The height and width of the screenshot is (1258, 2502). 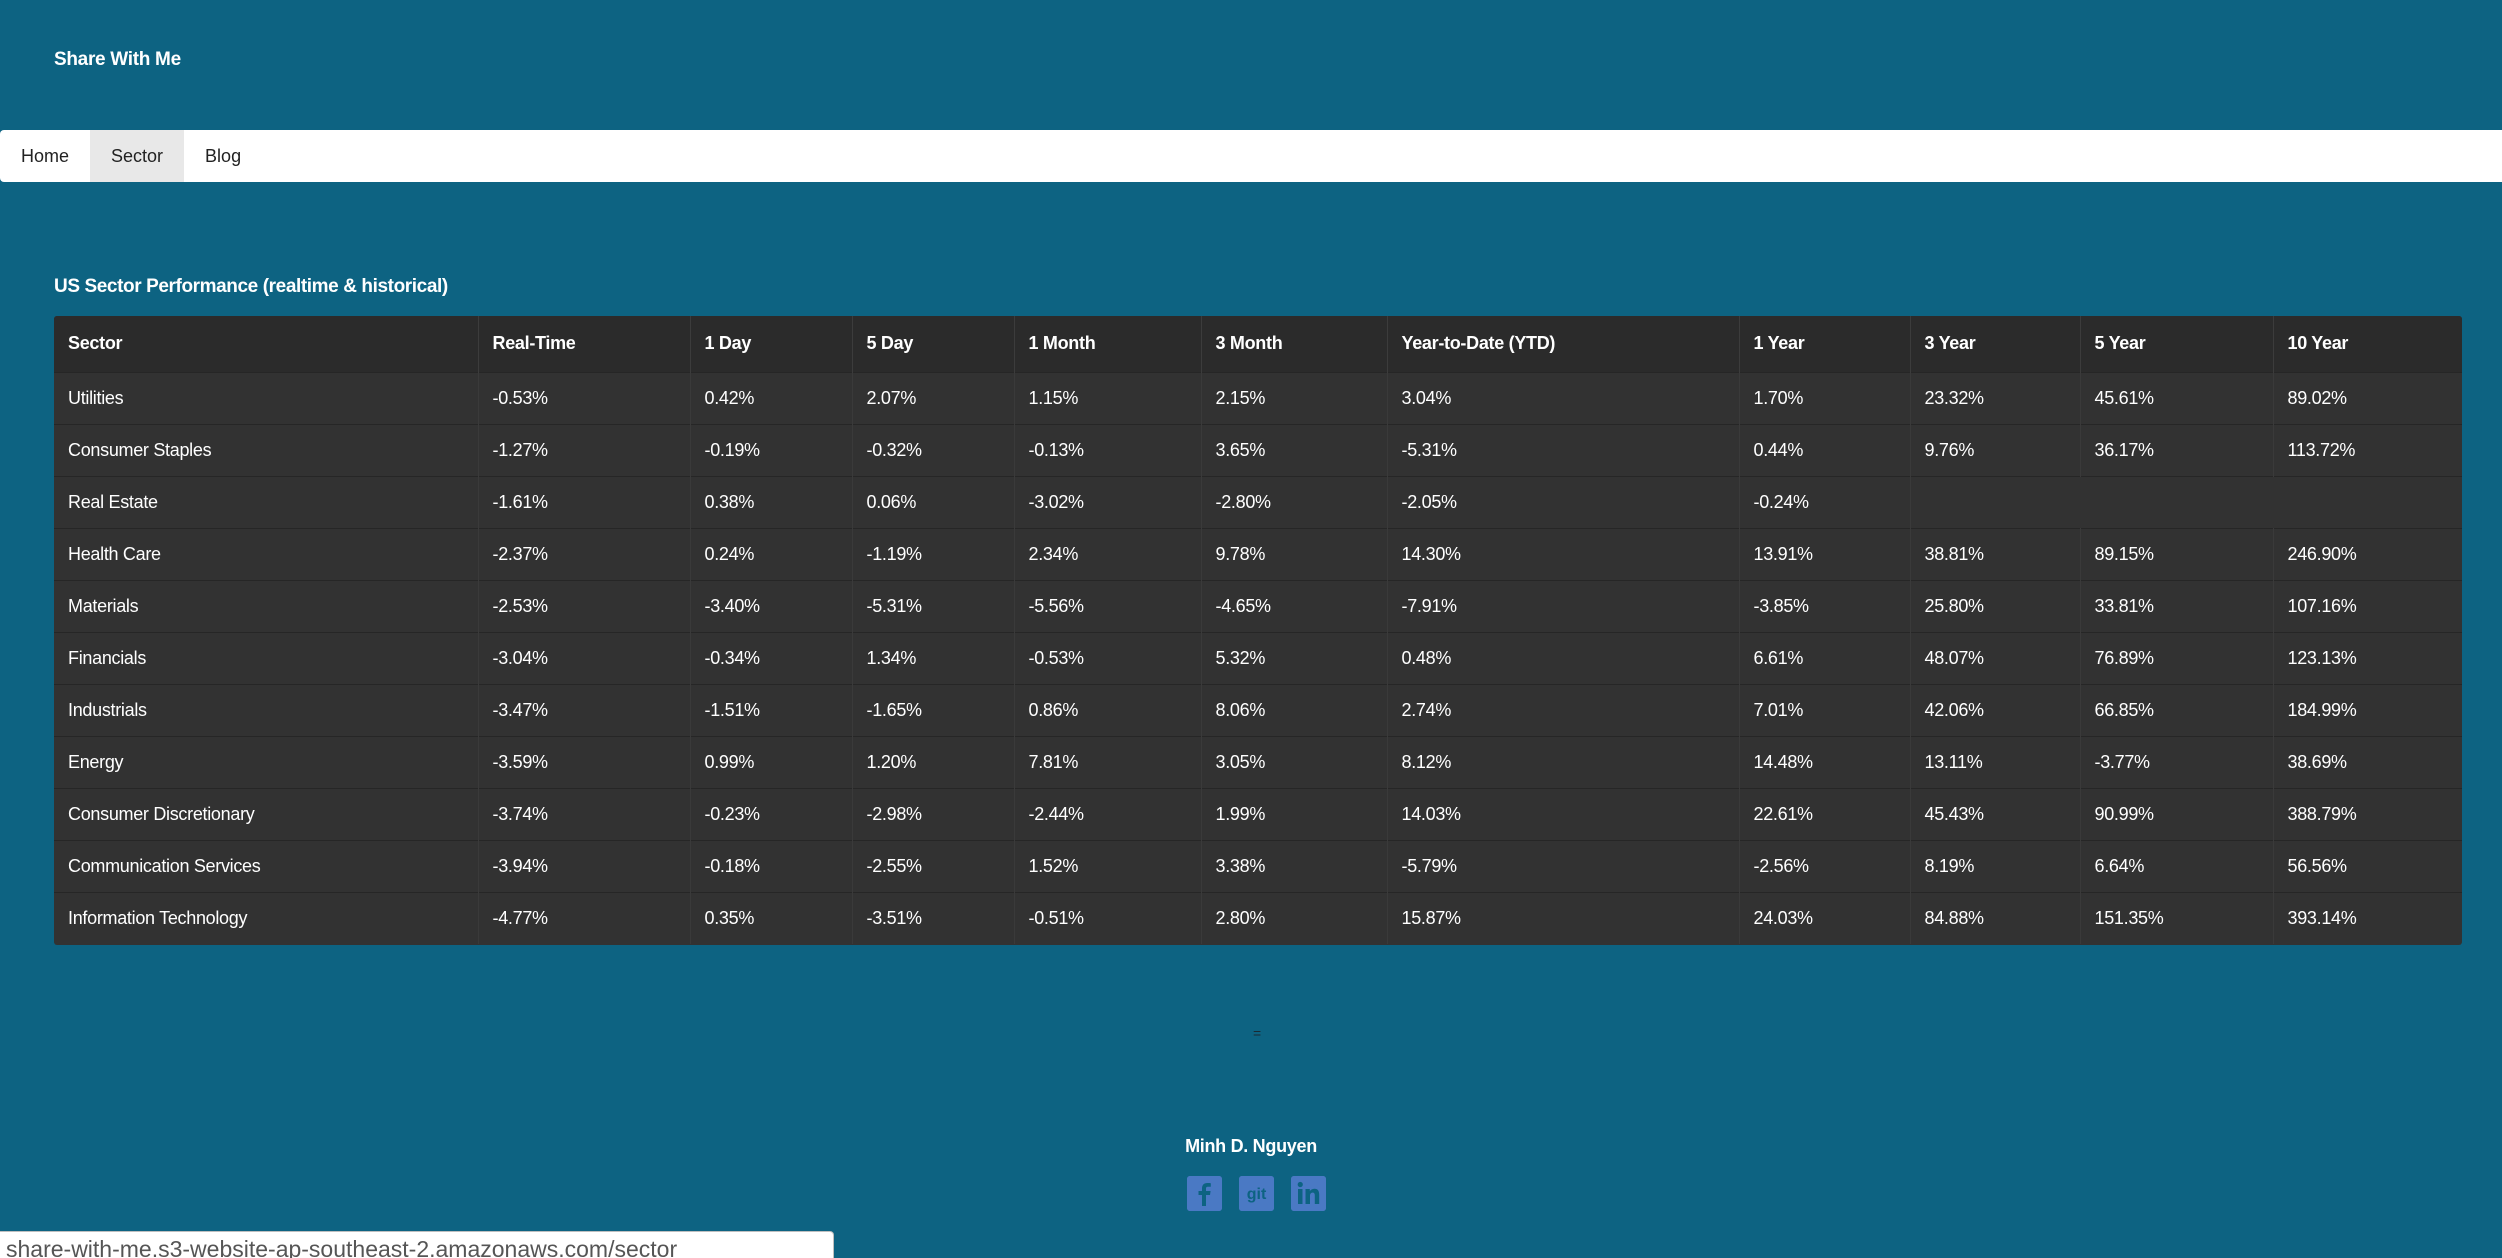 I want to click on performance-cell: 89.15%, so click(x=2177, y=553).